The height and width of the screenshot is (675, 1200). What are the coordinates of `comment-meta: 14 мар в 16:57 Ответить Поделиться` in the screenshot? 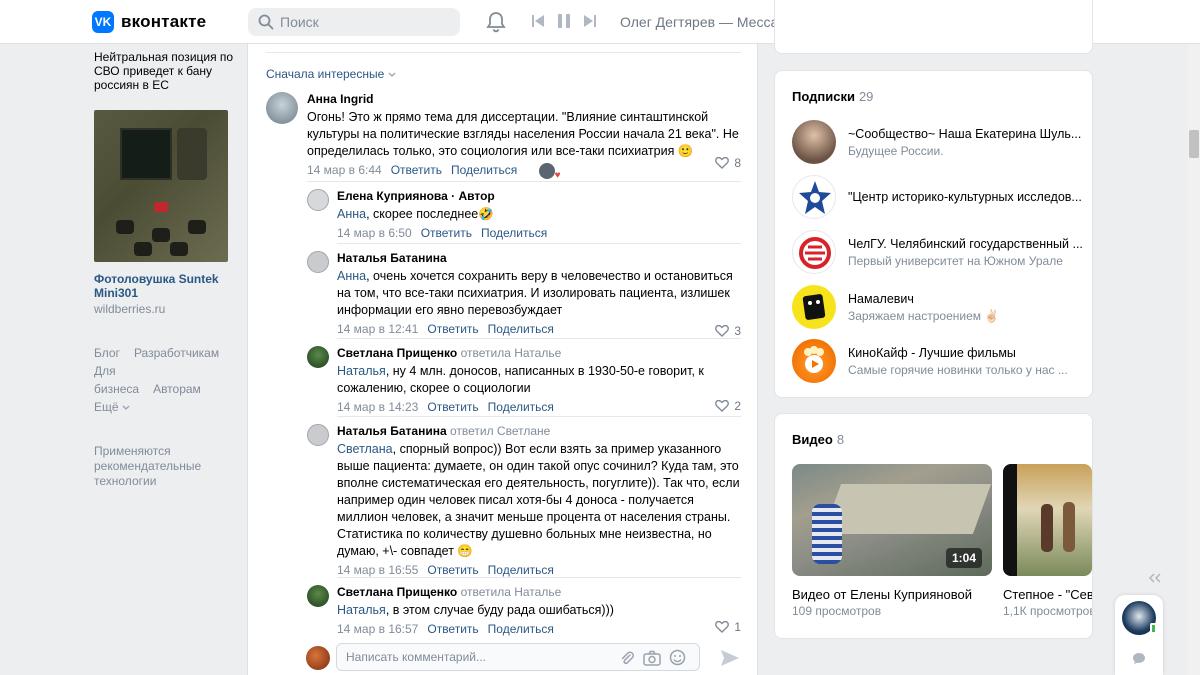 It's located at (539, 629).